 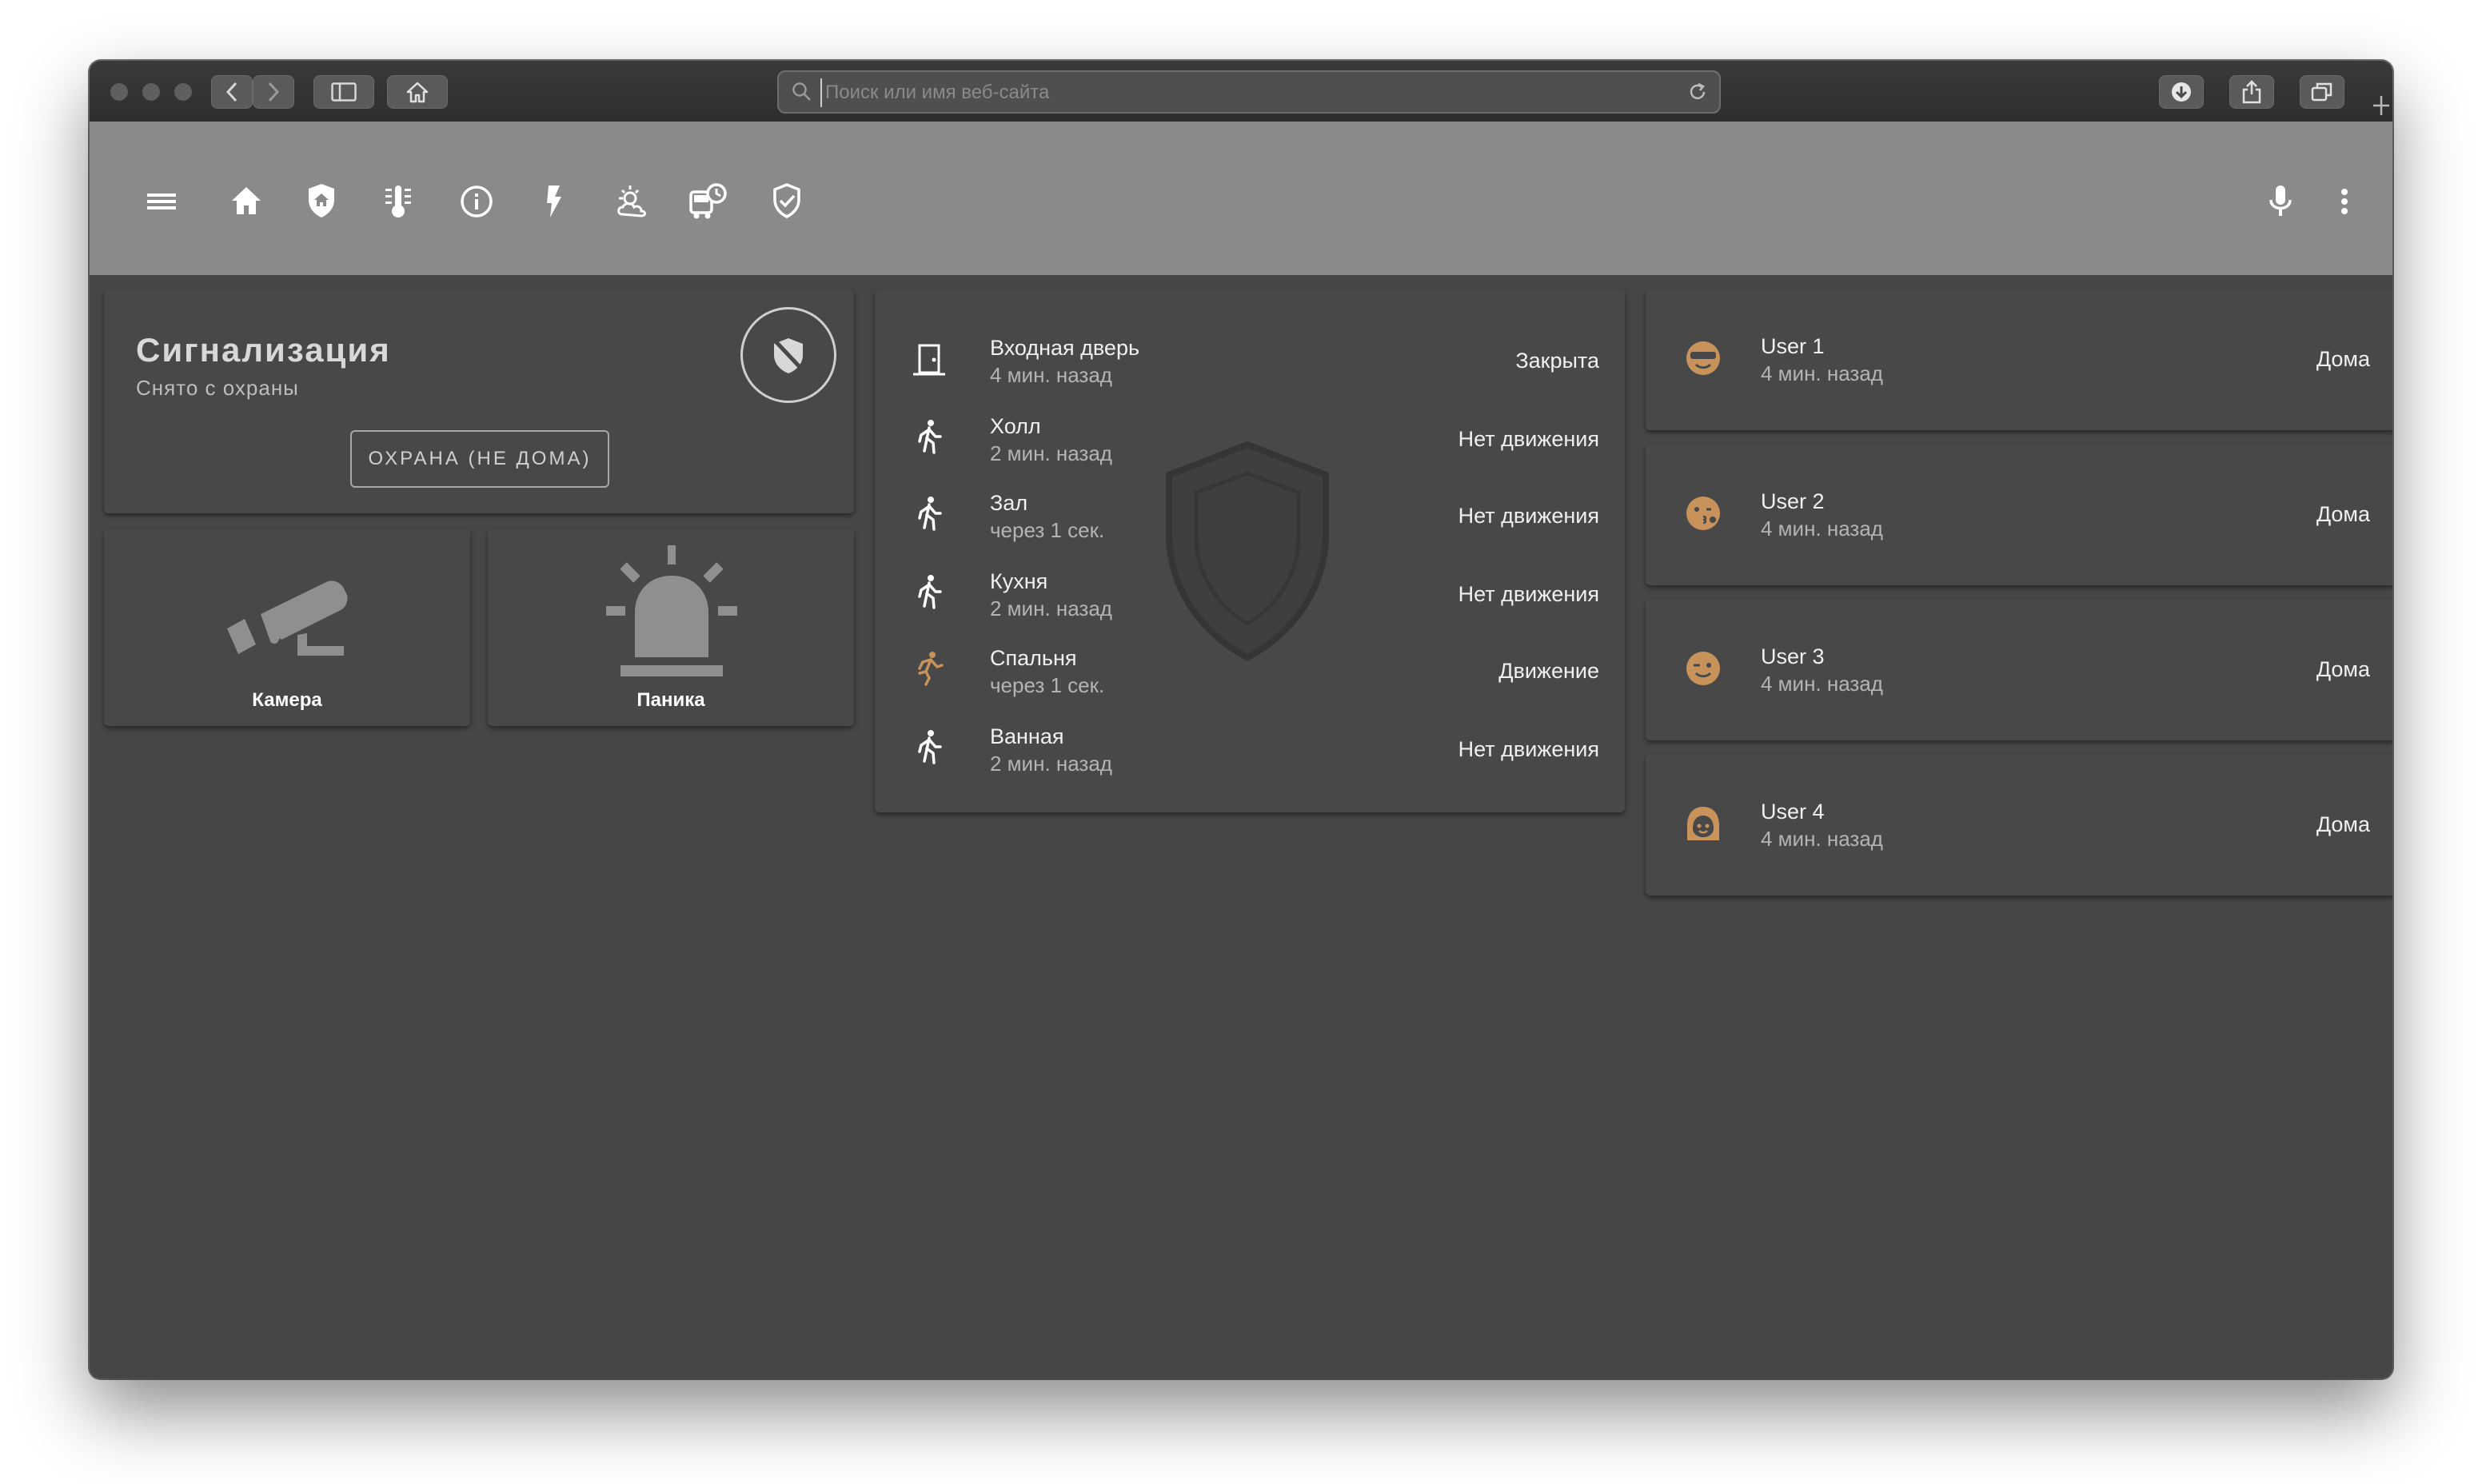 I want to click on run-icon, so click(x=931, y=669).